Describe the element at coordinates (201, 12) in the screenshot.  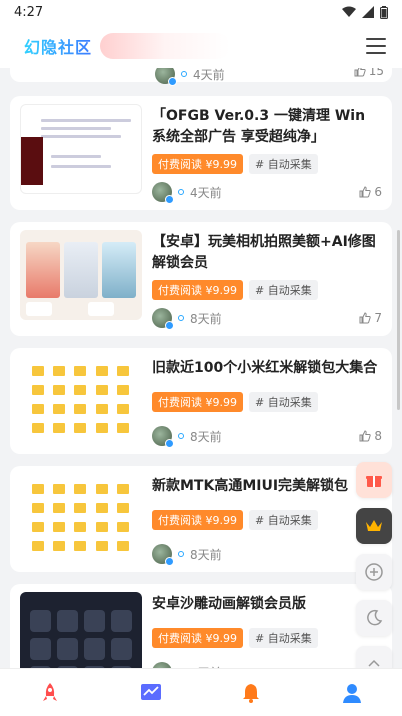
I see `status-bar: 4:27` at that location.